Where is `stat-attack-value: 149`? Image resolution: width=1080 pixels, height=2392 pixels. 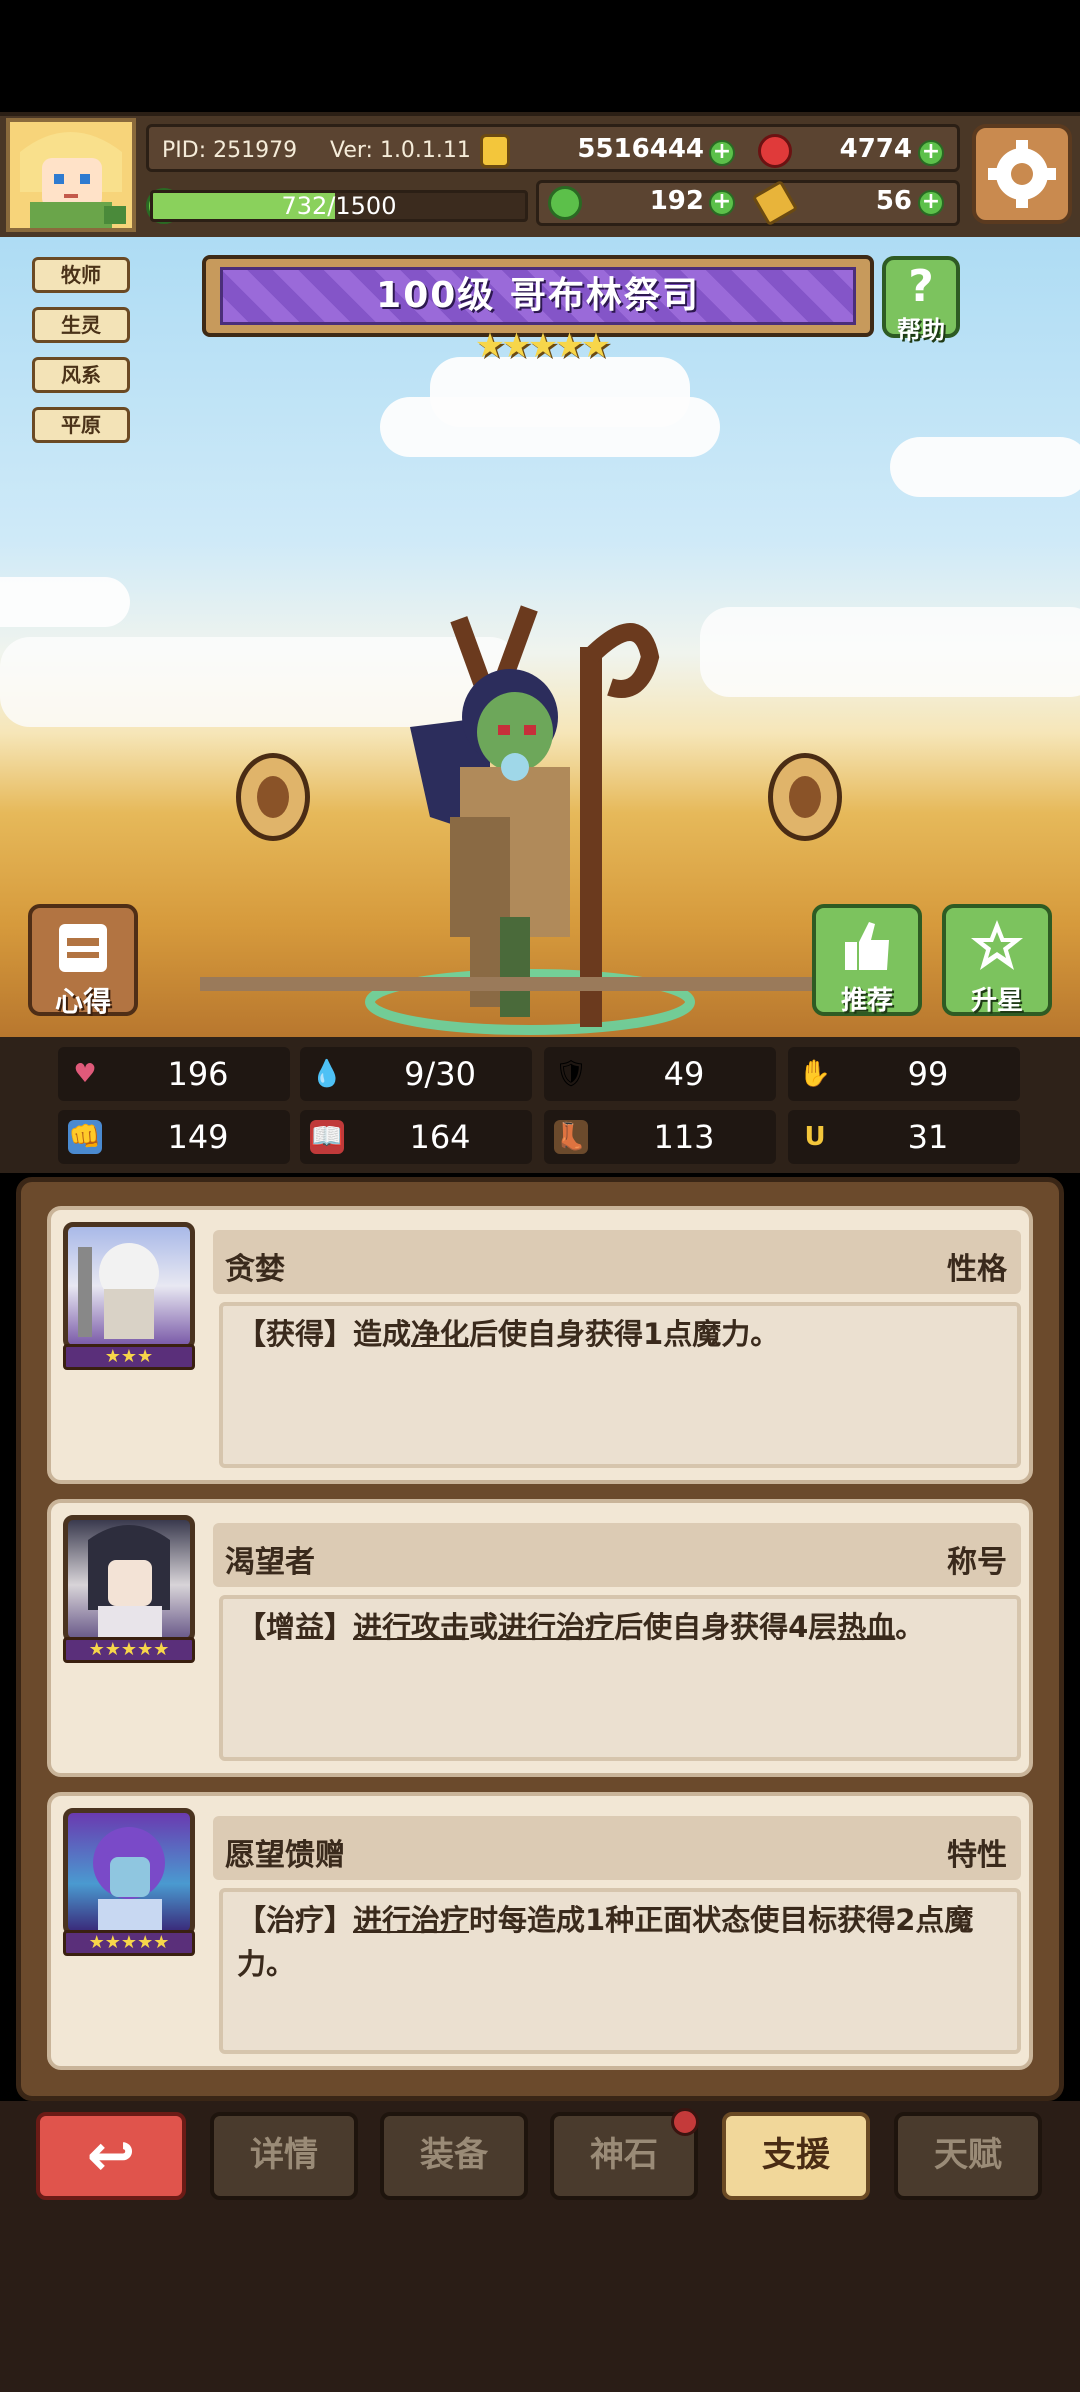 stat-attack-value: 149 is located at coordinates (198, 1137).